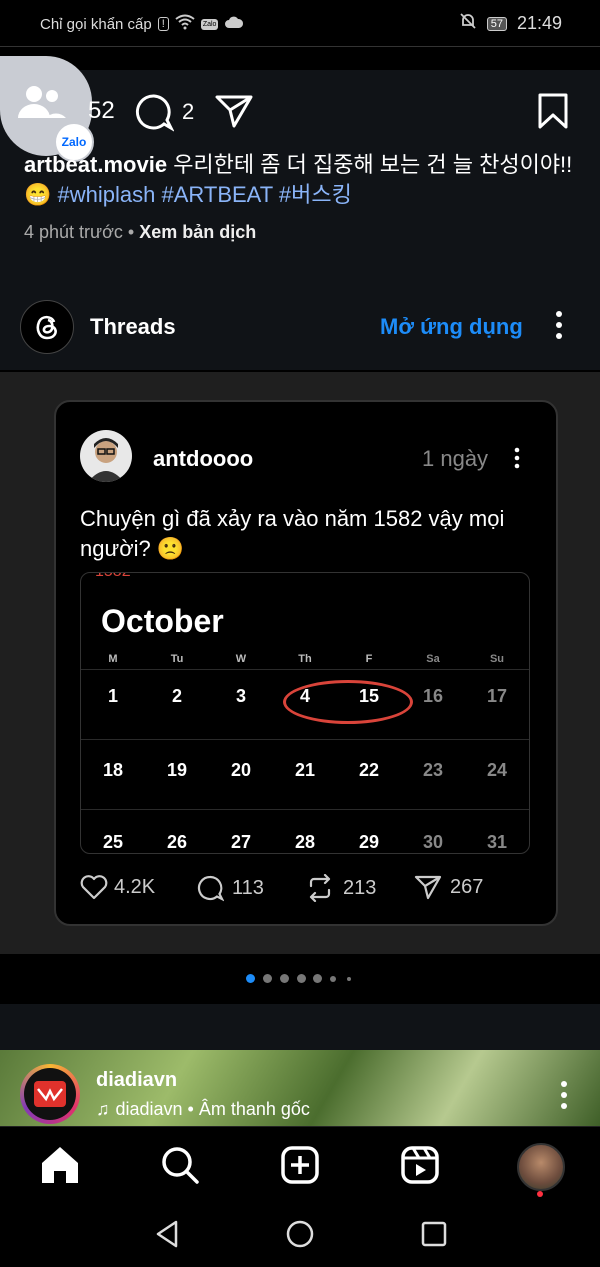  I want to click on weekday-label: Th, so click(305, 659).